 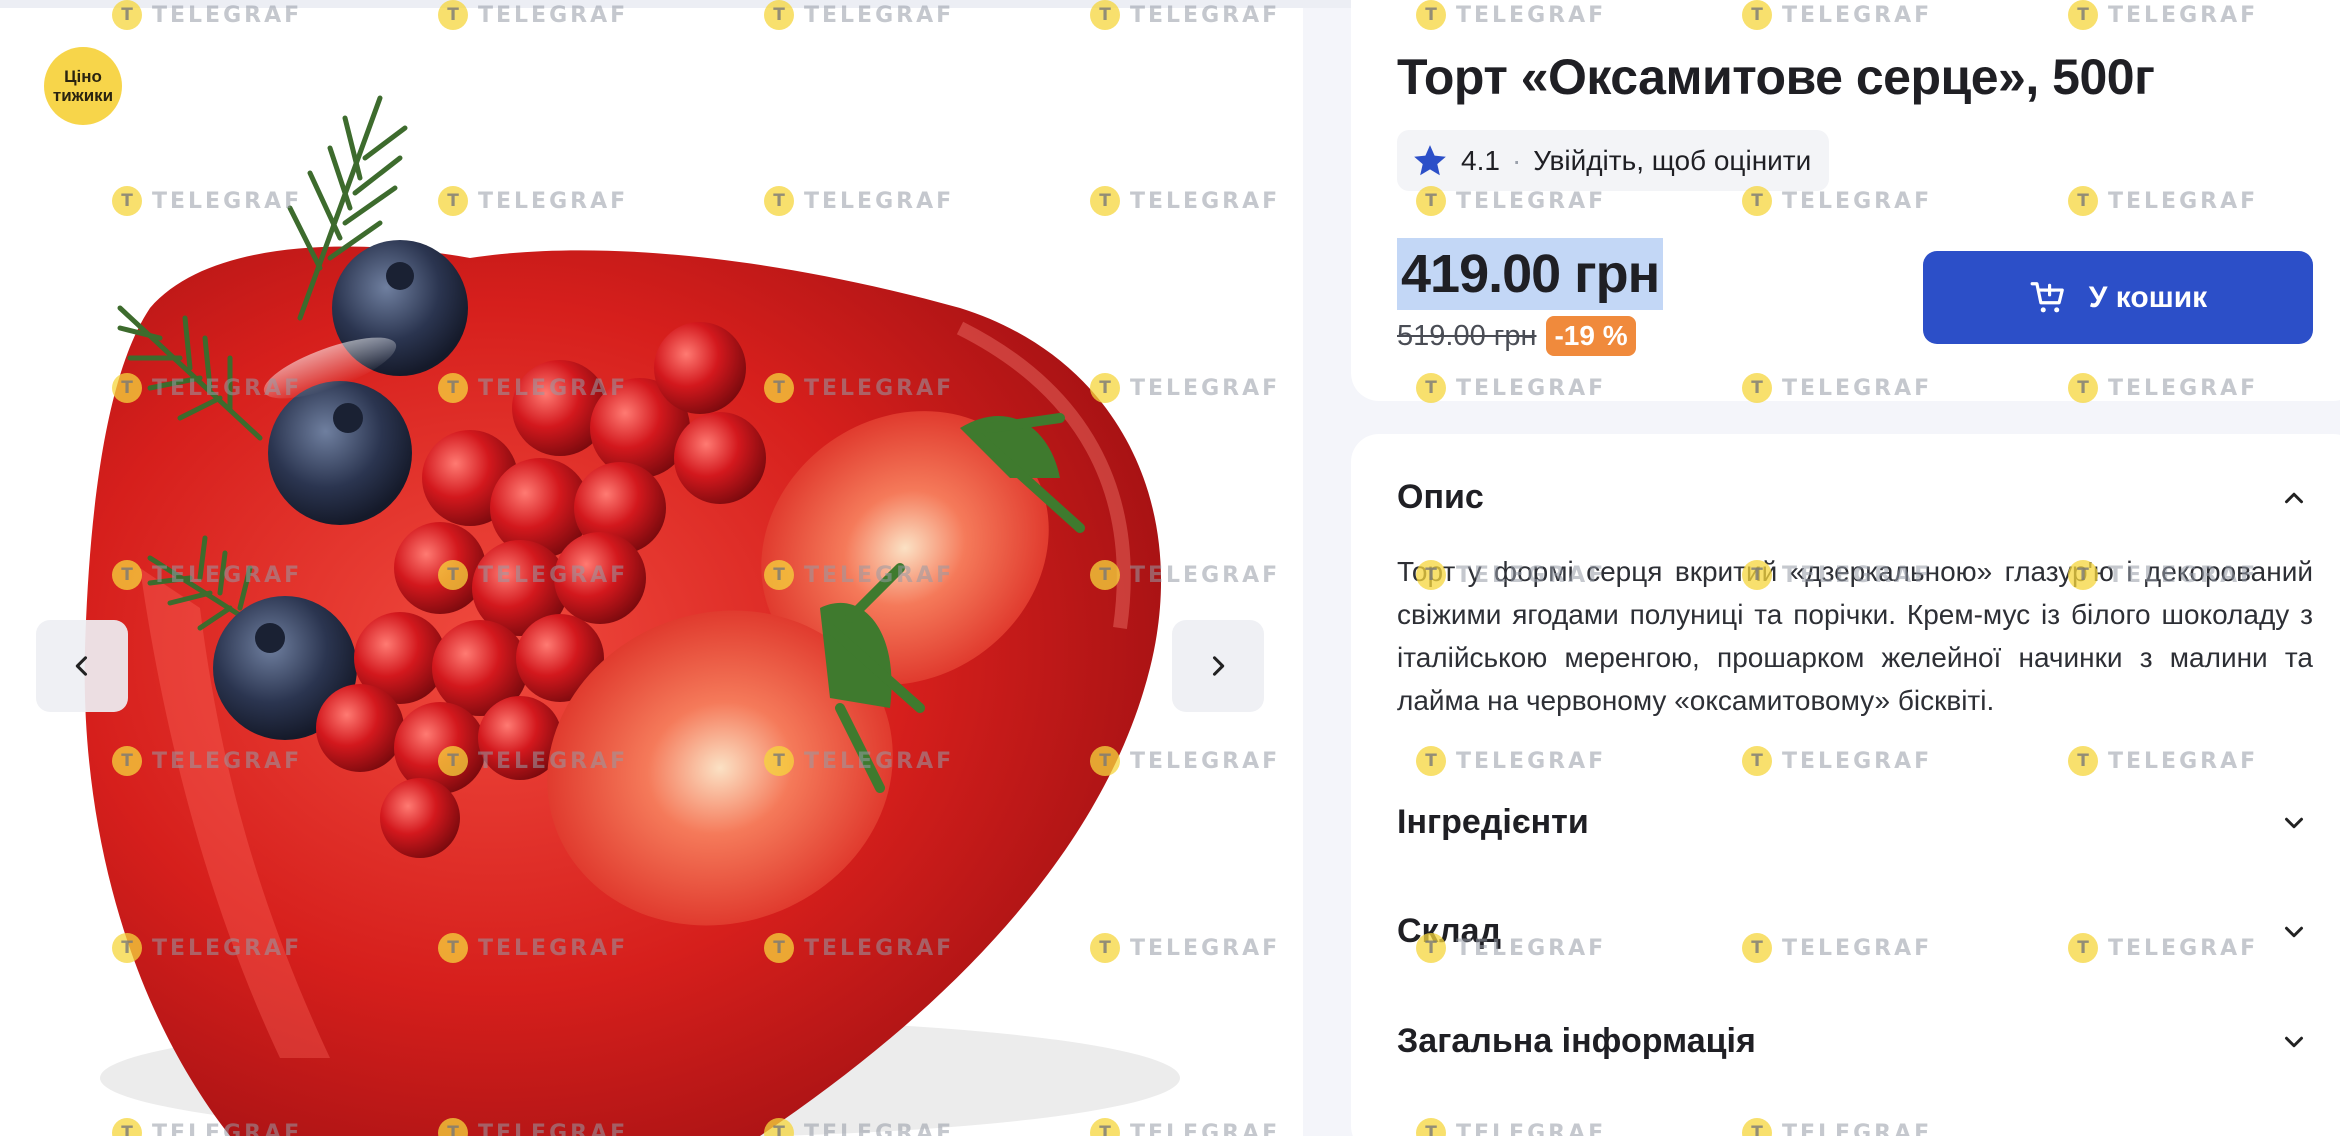 I want to click on accordion-general-info-title: Загальна інформація, so click(x=1576, y=1041).